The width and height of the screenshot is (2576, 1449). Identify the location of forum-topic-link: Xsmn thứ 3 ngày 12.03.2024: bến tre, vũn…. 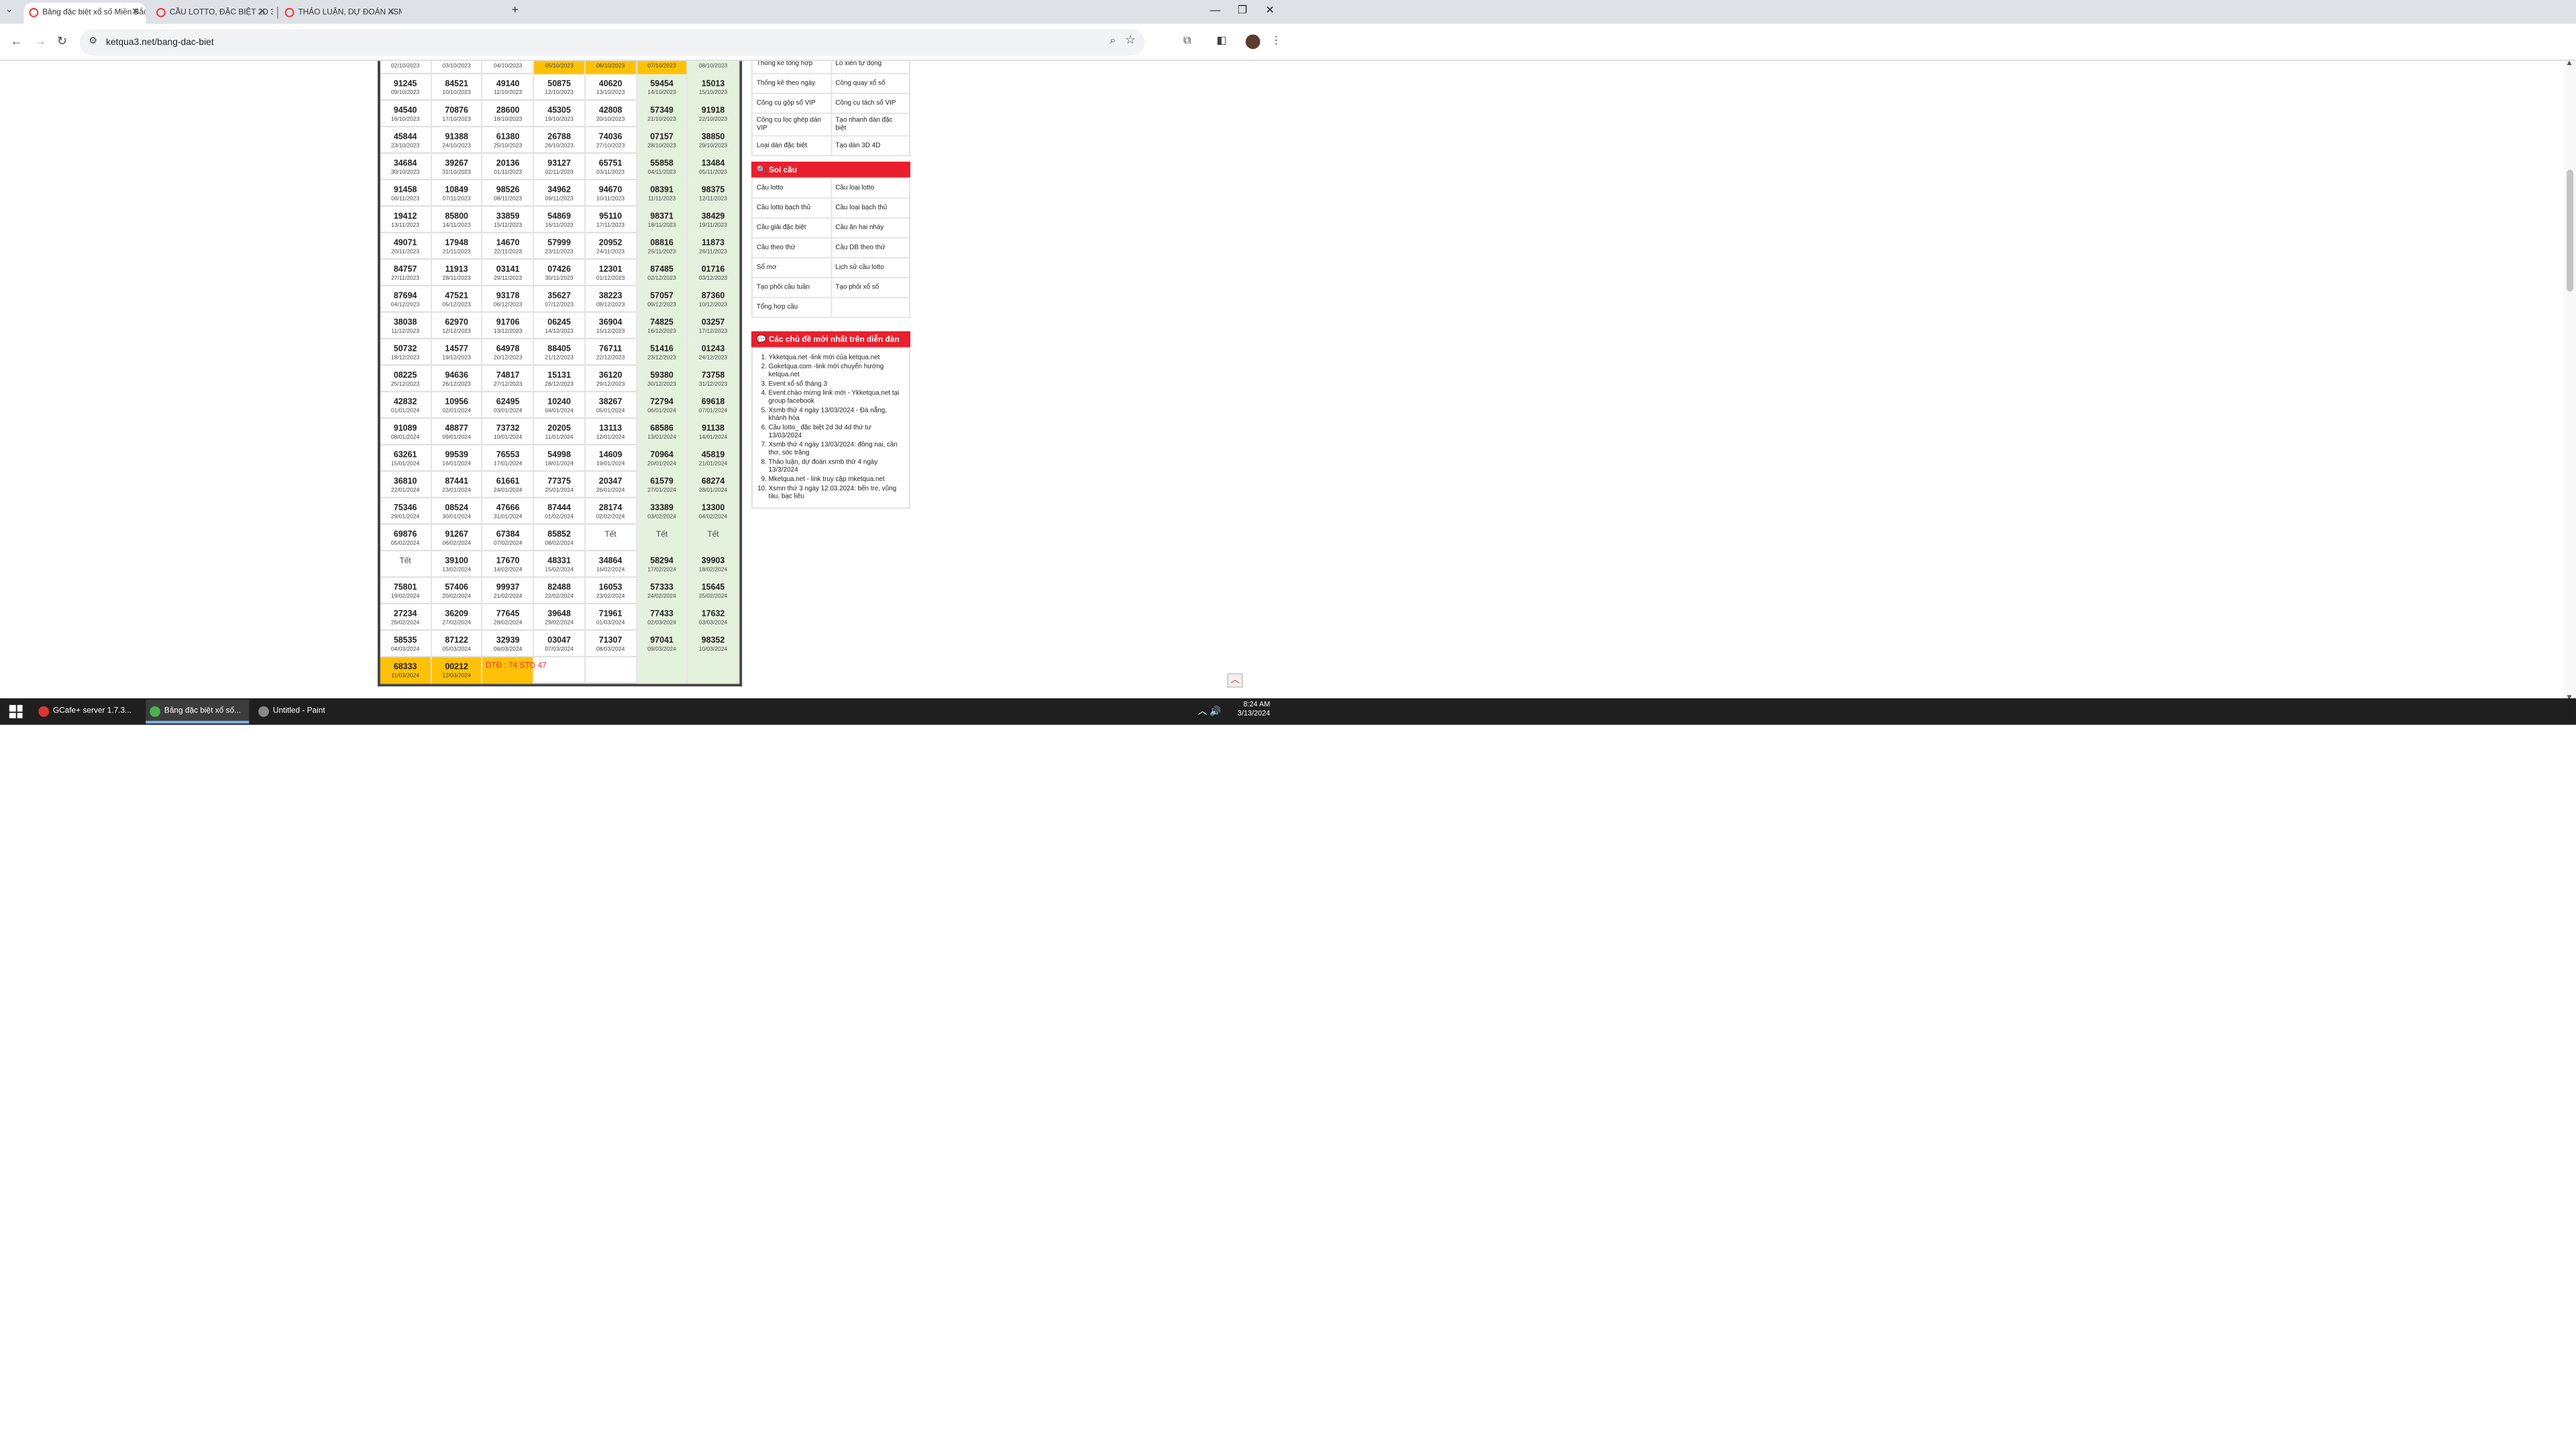
(836, 492).